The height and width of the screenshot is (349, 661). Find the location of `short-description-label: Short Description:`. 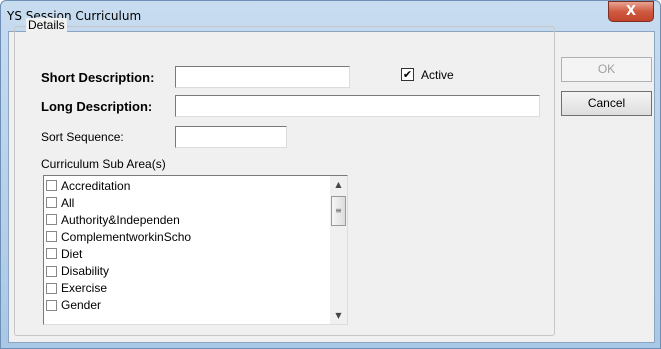

short-description-label: Short Description: is located at coordinates (98, 77).